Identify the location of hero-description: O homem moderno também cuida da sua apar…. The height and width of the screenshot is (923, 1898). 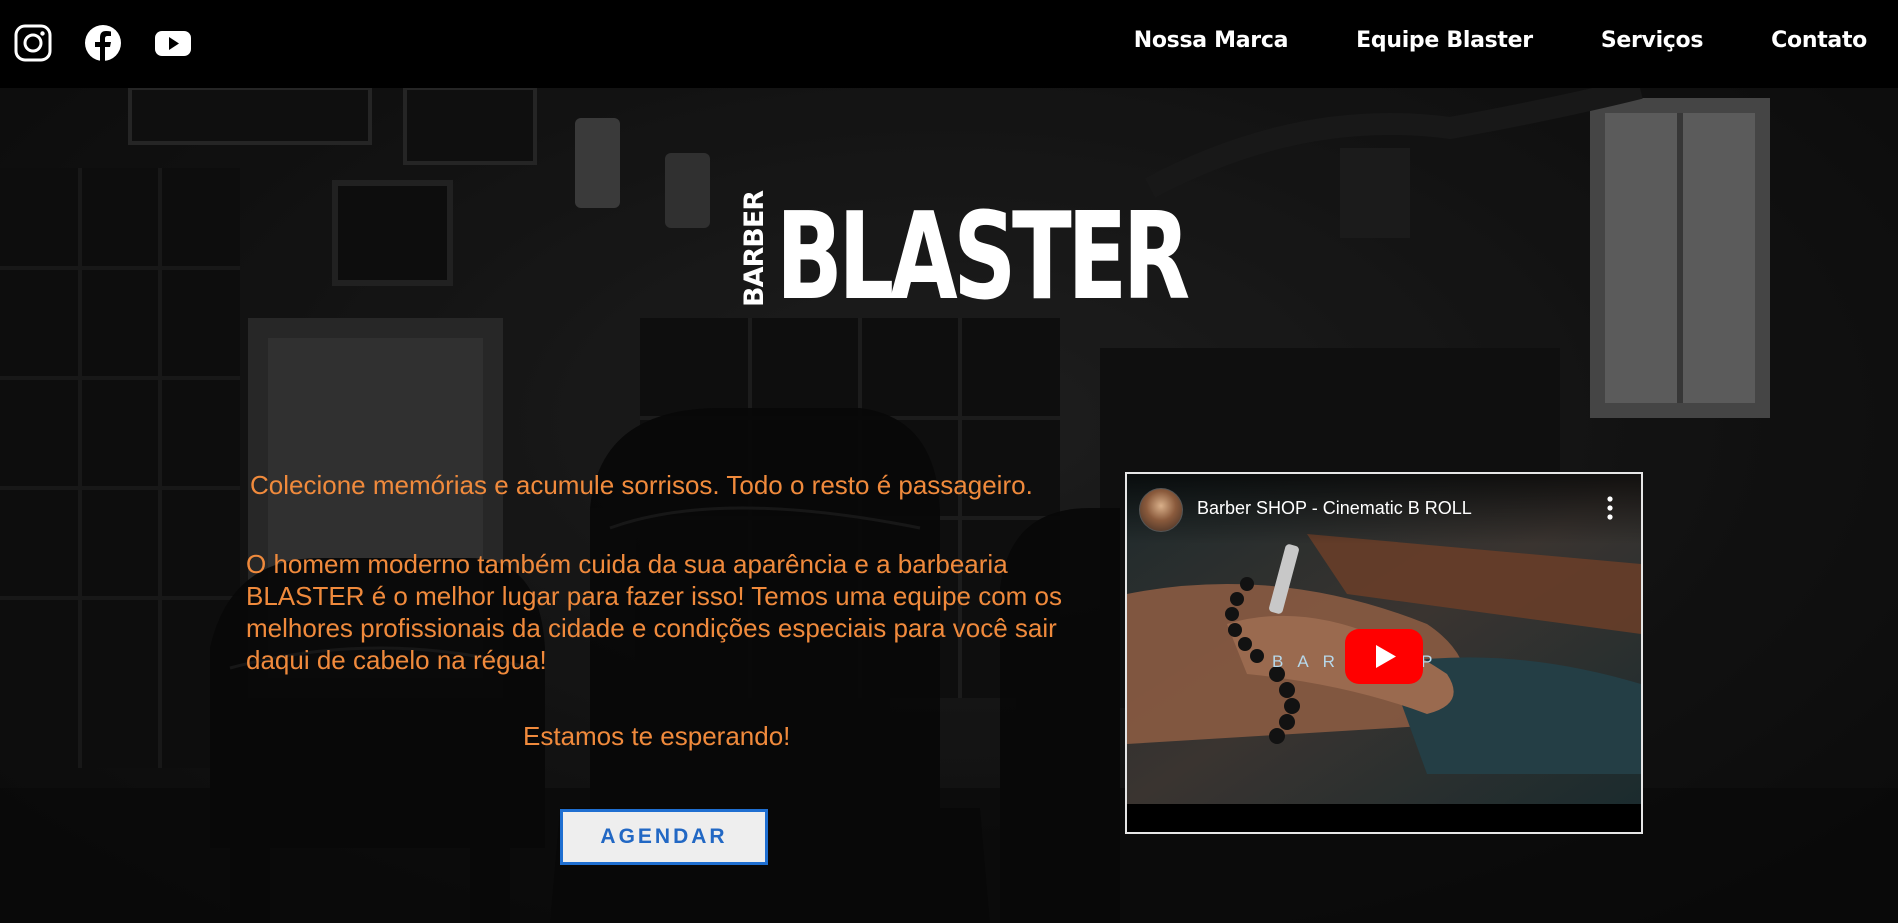
(654, 612).